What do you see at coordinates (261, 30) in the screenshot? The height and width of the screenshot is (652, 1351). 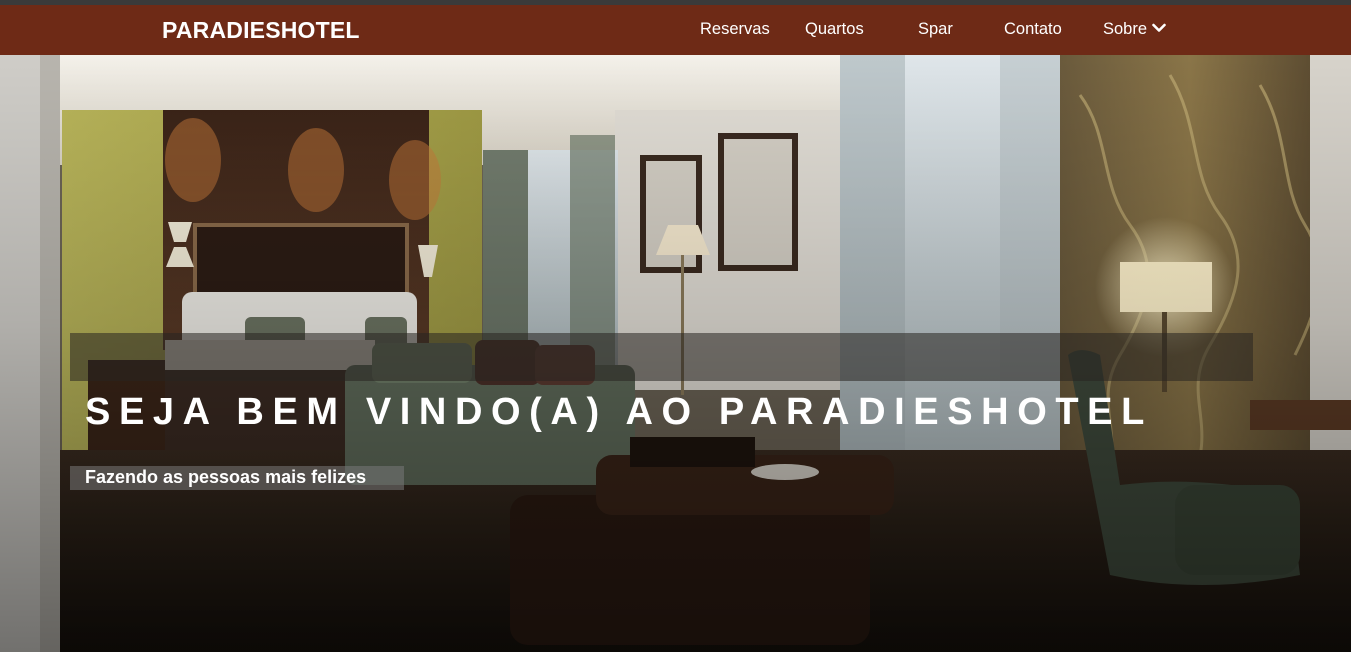 I see `brand-logo: PARADIESHOTEL` at bounding box center [261, 30].